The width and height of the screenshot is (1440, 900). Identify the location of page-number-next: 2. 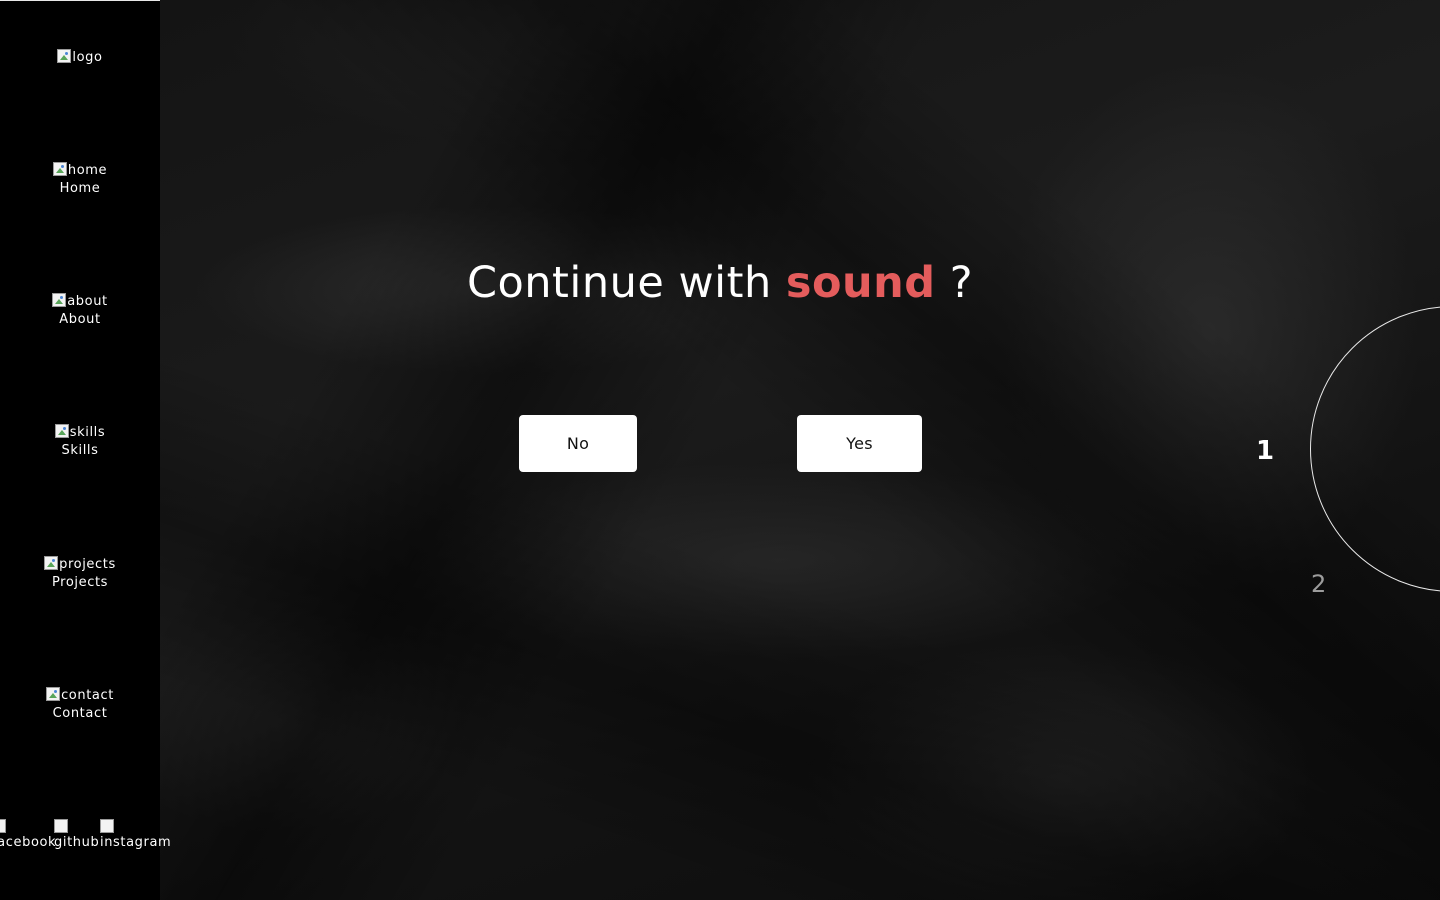
(1318, 584).